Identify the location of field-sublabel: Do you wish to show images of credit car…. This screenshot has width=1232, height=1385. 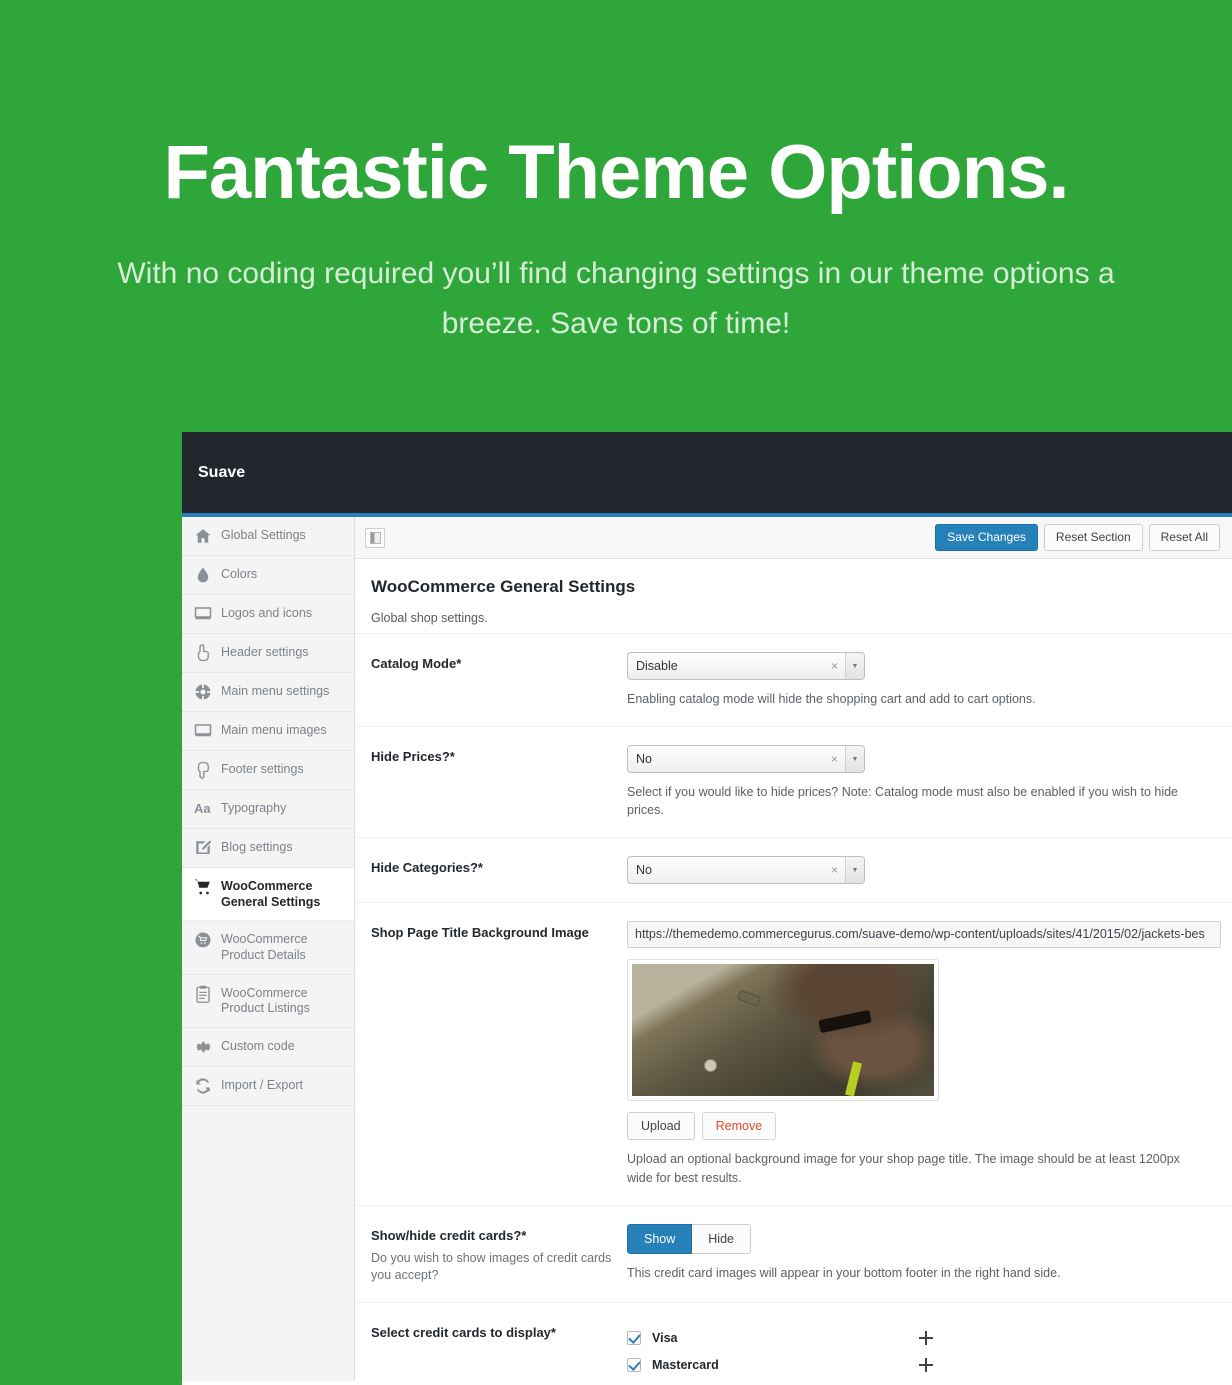
(491, 1267).